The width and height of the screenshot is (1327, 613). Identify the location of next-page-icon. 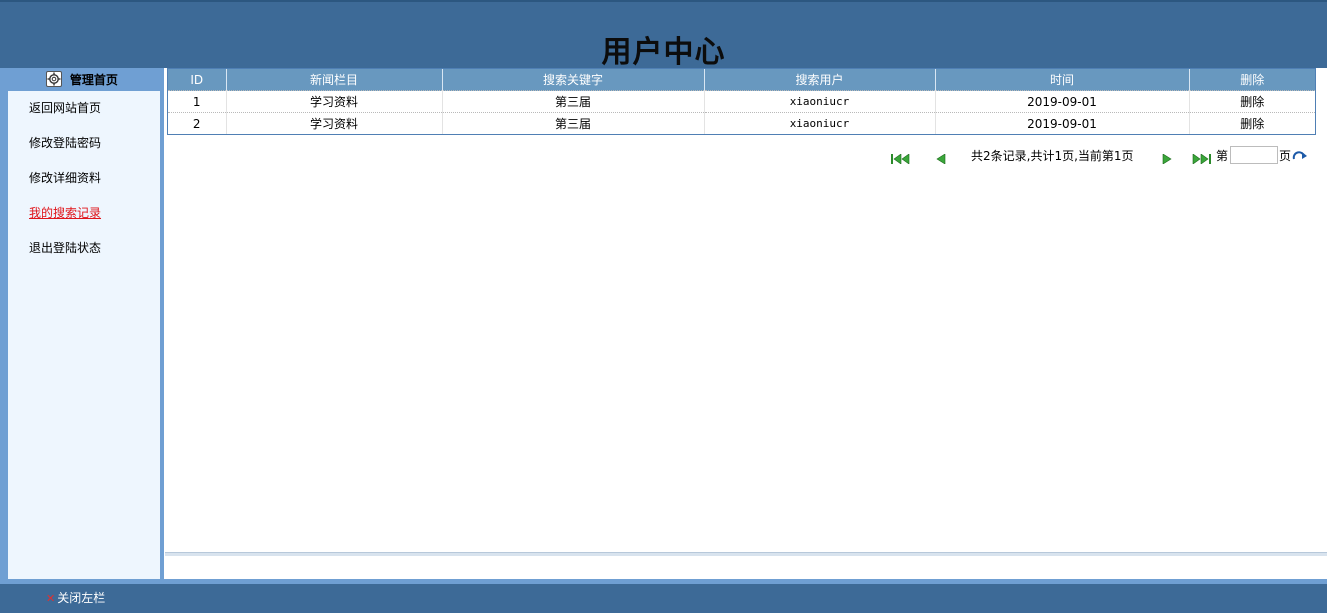
(1167, 160).